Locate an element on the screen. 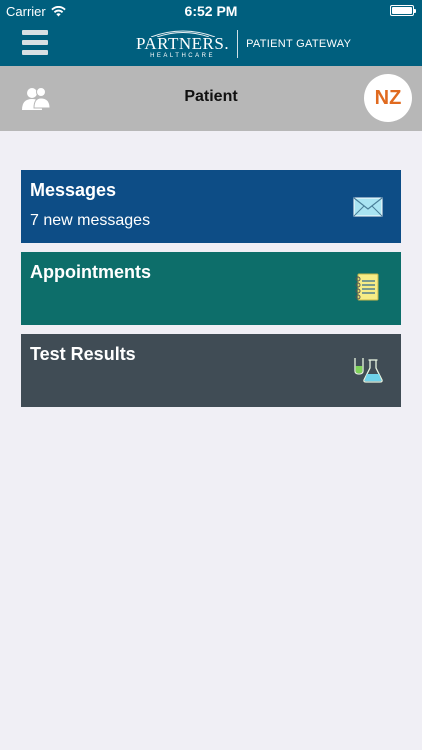  brand-logo: PARTNERS. HEALTHCARE PATIENT GATEWAY is located at coordinates (243, 44).